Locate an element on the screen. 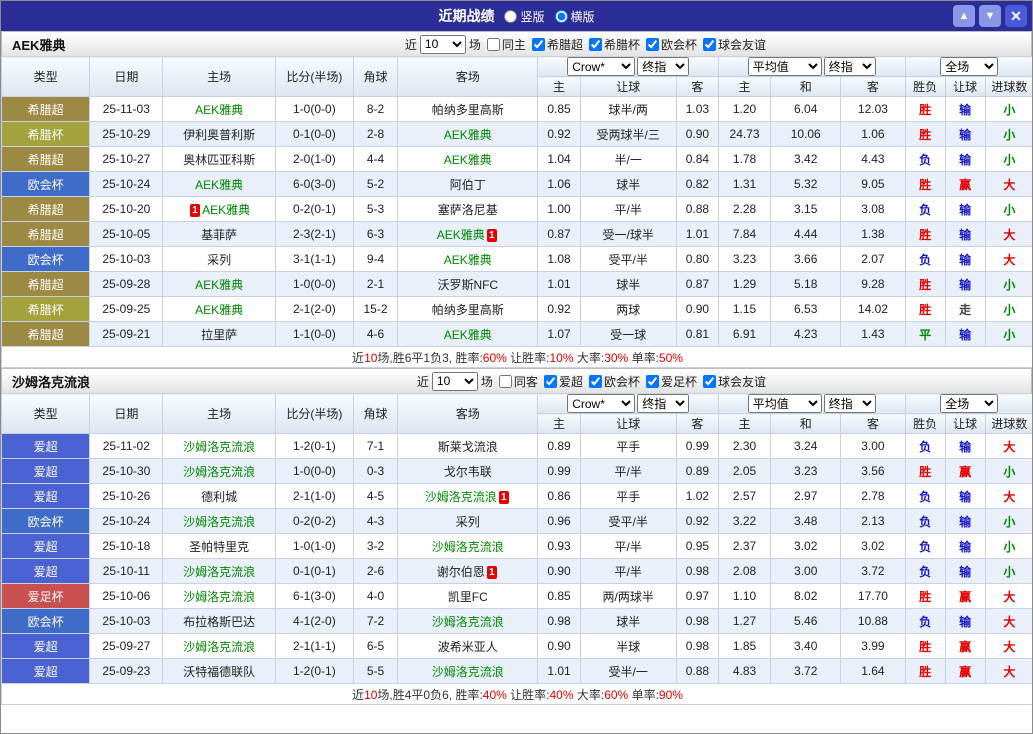  league-filter-2: 爱足杯 is located at coordinates (669, 381).